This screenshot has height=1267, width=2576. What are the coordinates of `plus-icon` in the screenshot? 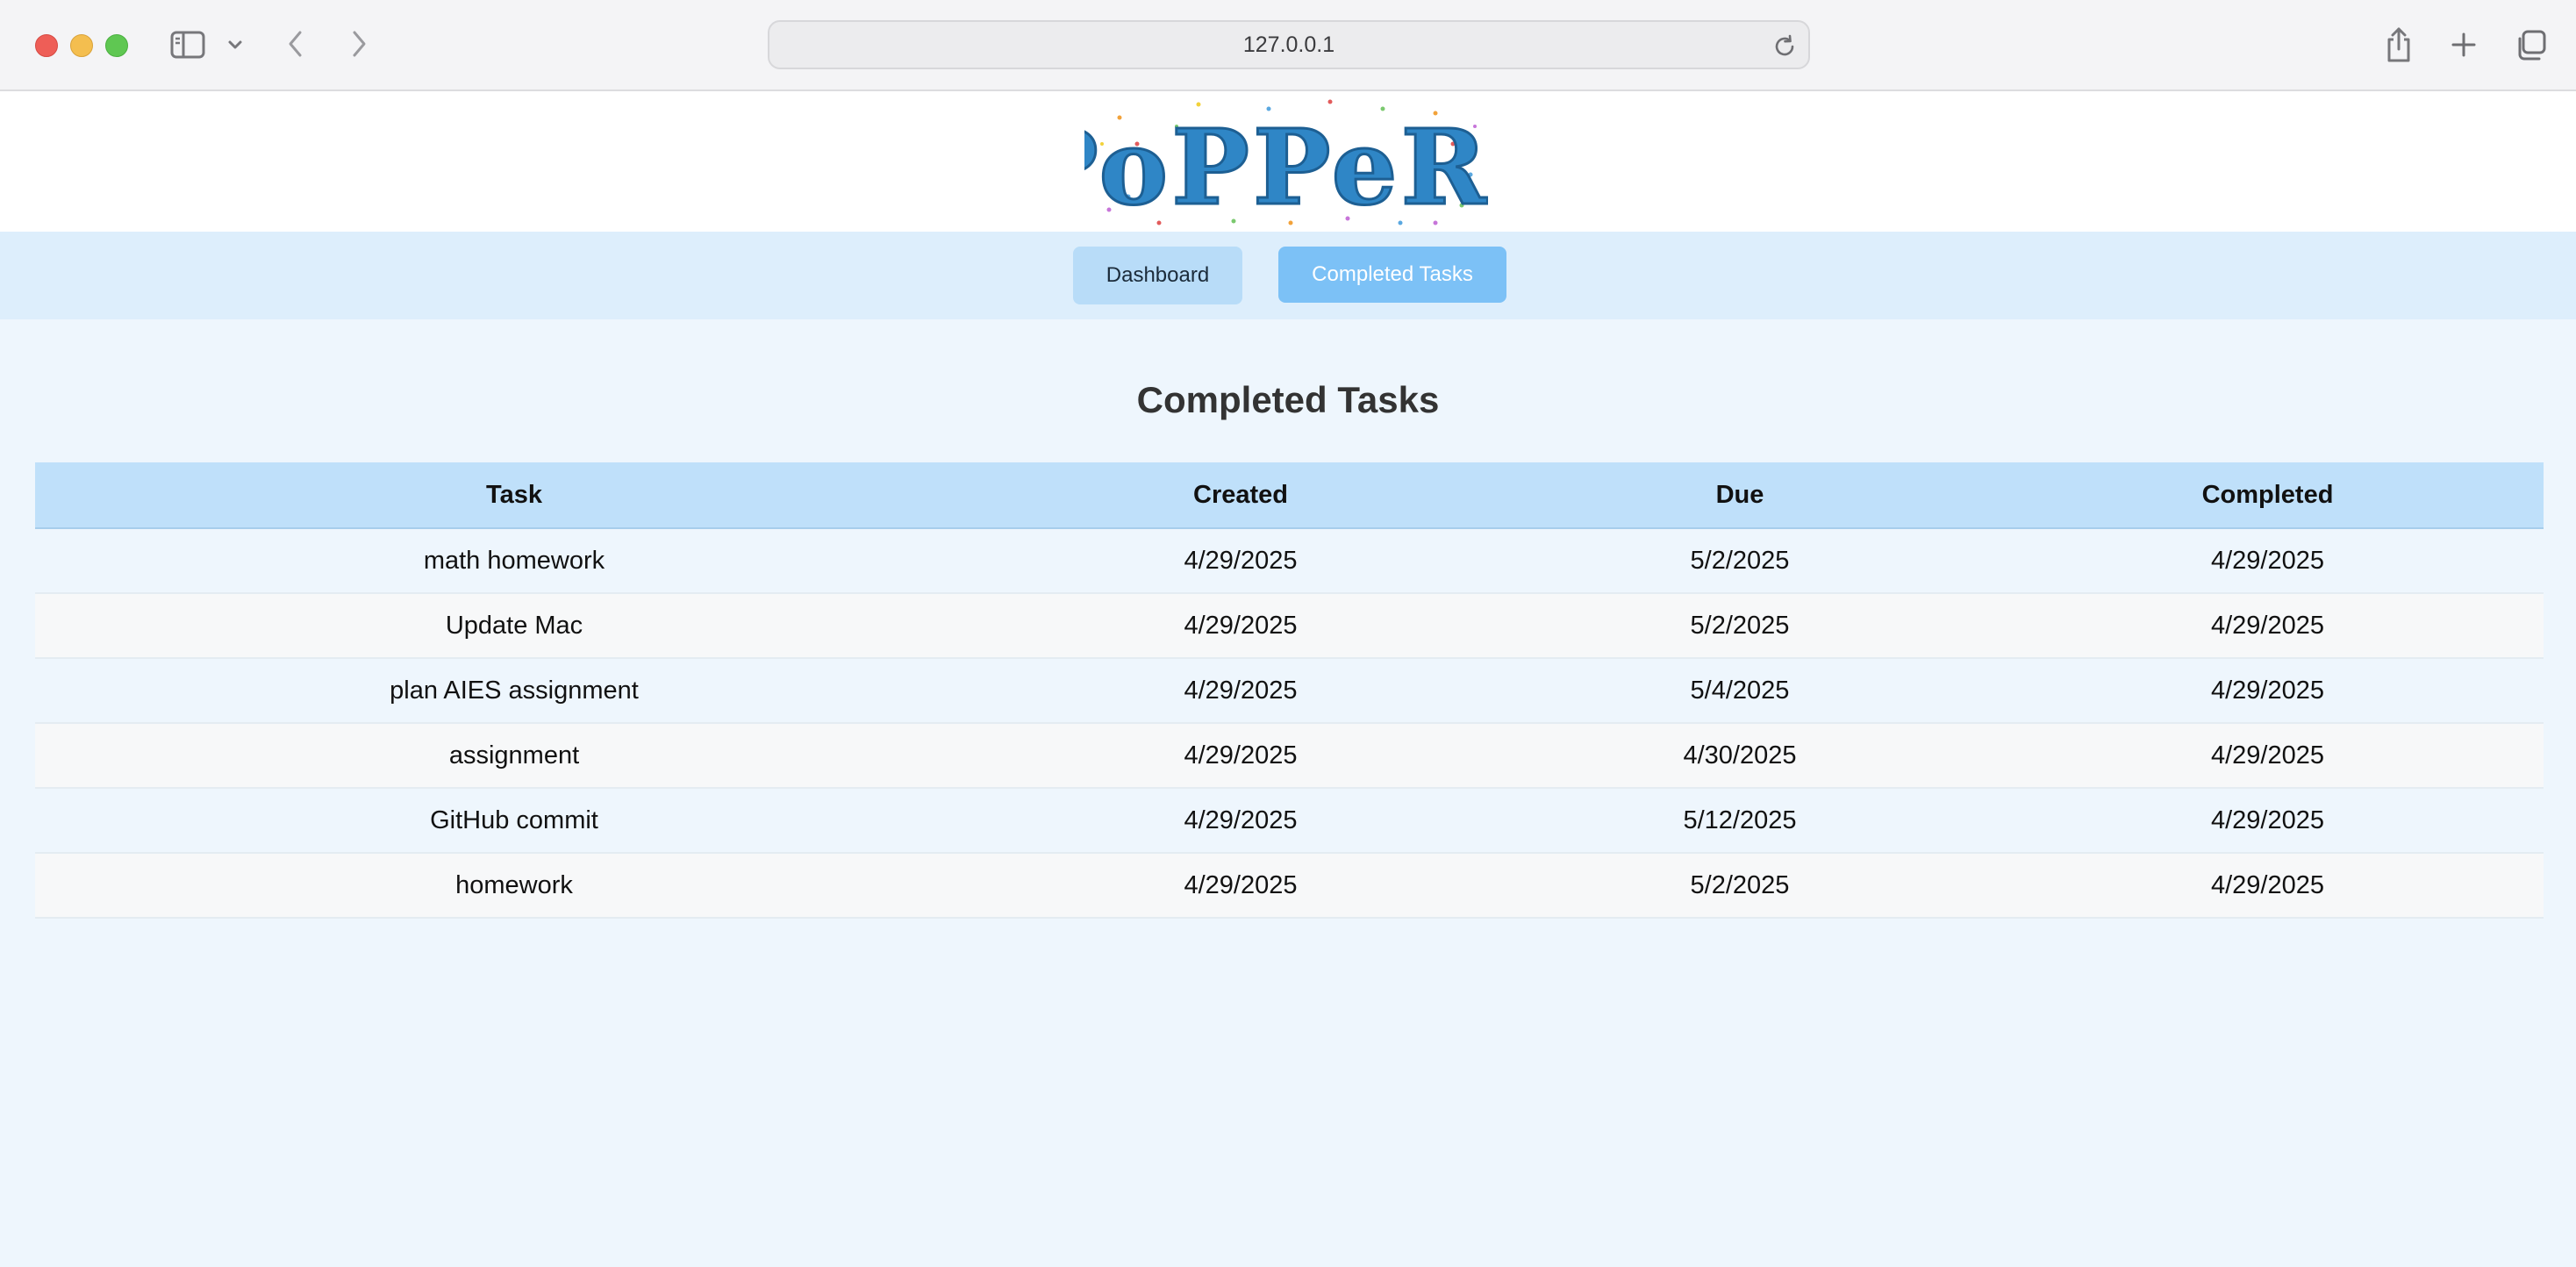 It's located at (2463, 45).